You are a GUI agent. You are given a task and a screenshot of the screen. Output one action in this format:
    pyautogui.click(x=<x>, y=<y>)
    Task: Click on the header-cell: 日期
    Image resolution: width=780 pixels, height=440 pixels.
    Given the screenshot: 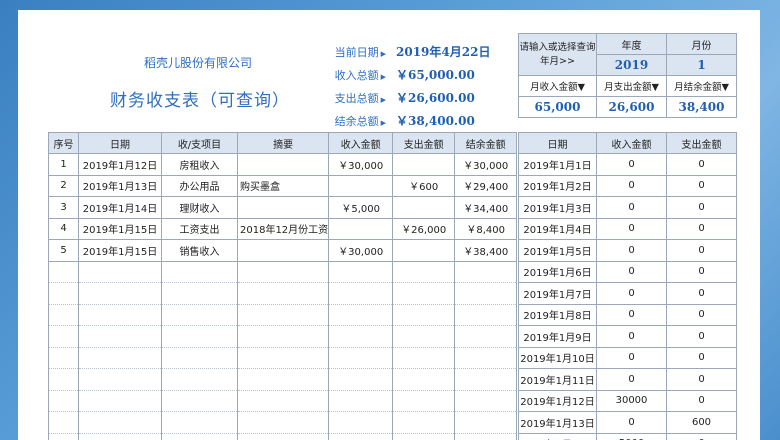 What is the action you would take?
    pyautogui.click(x=557, y=143)
    